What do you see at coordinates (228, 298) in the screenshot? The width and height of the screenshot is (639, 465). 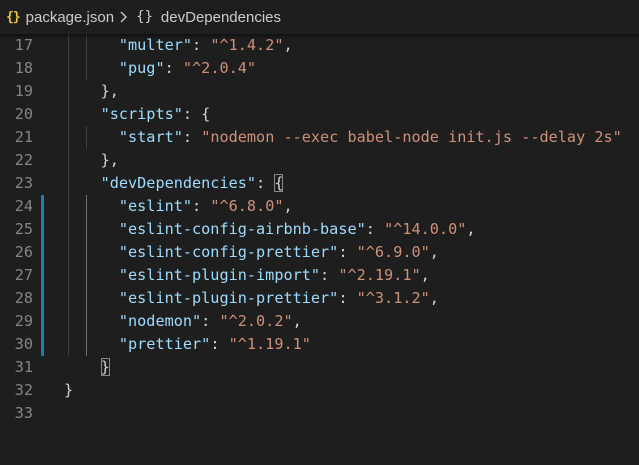 I see `json-key: "eslint-plugin-prettier"` at bounding box center [228, 298].